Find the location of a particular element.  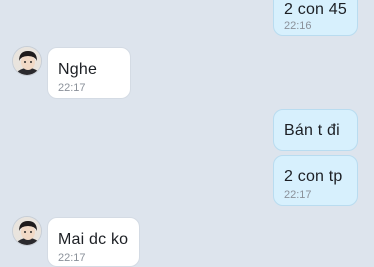

message-bubble-received: Mai dc ko 22:17 is located at coordinates (93, 242).